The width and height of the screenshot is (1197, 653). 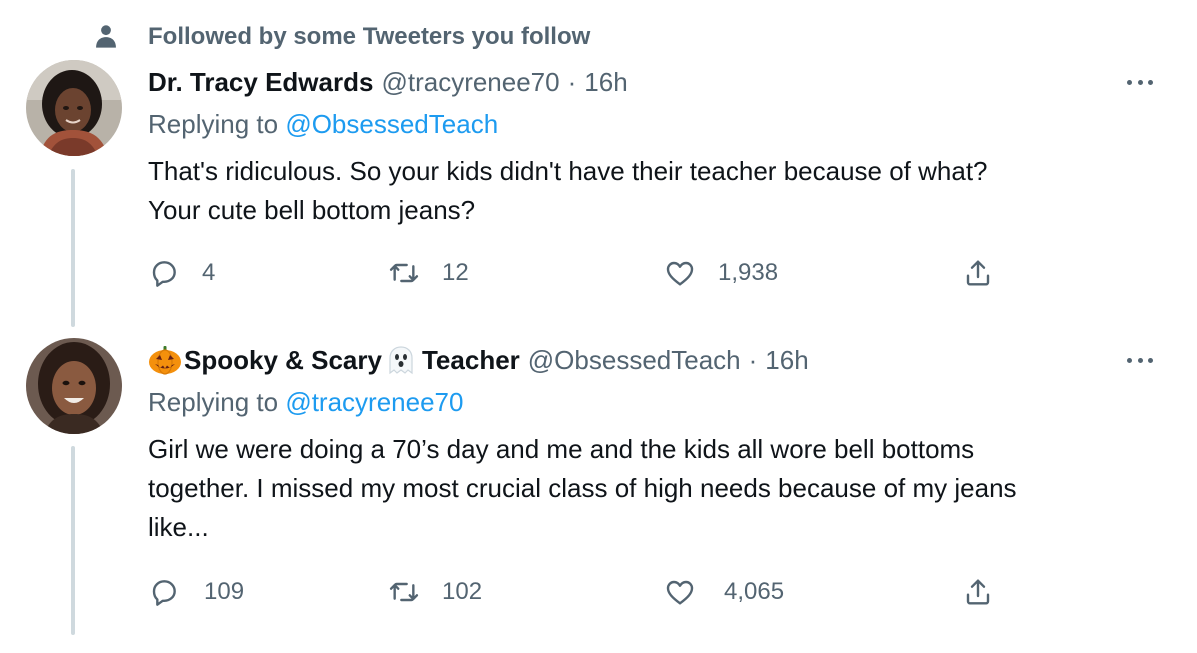 I want to click on display-name: Dr. Tracy Edwards, so click(x=260, y=82).